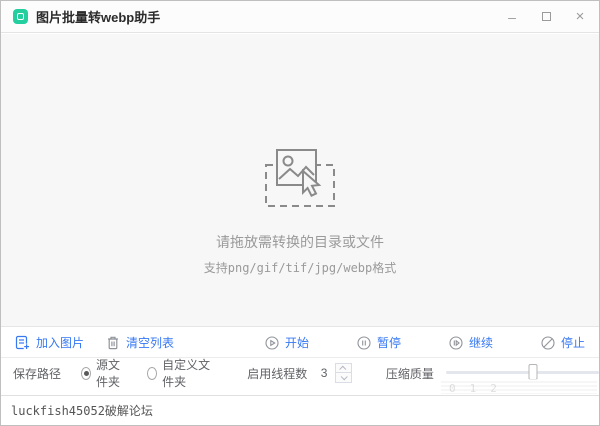 Image resolution: width=600 pixels, height=426 pixels. What do you see at coordinates (300, 268) in the screenshot?
I see `supported-formats-text: 支持png/gif/tif/jpg/webp格式` at bounding box center [300, 268].